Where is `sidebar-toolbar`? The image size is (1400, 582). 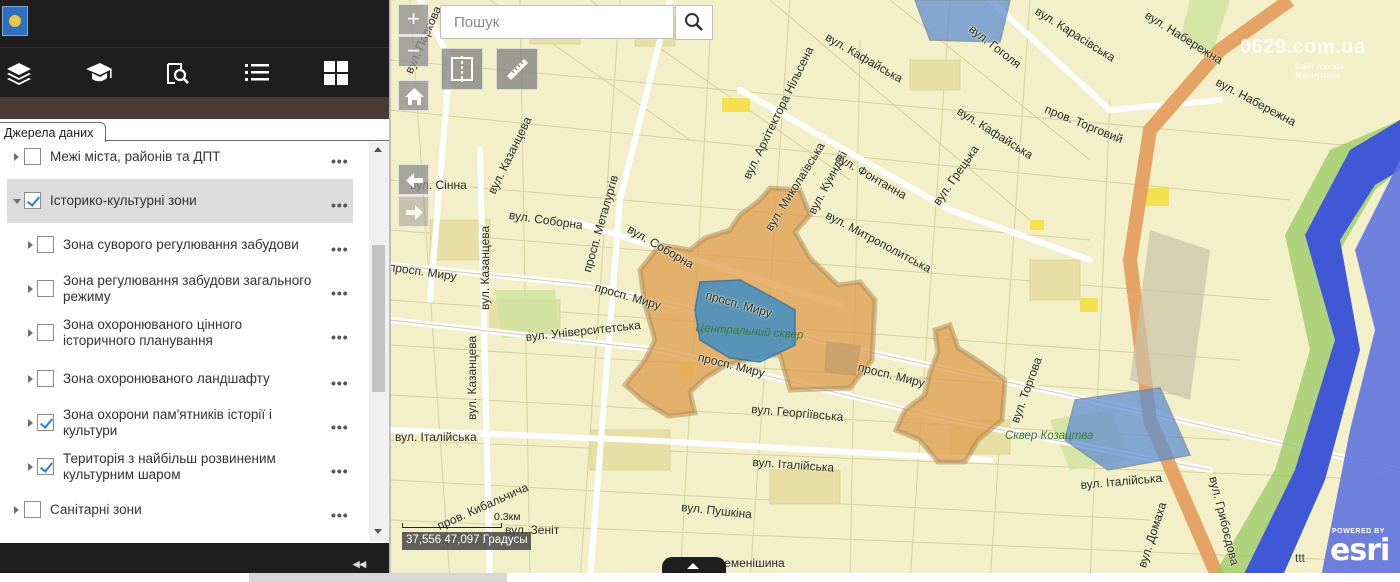
sidebar-toolbar is located at coordinates (194, 72).